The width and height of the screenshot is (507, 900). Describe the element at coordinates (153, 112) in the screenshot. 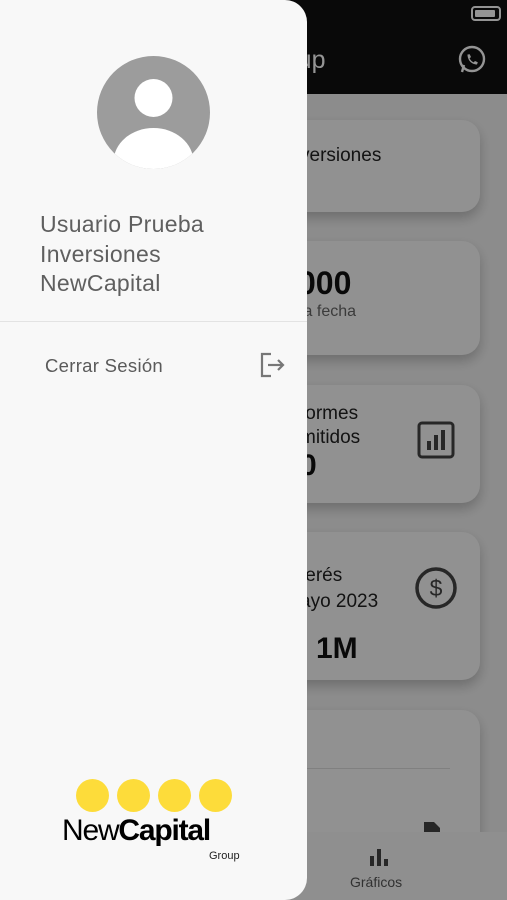

I see `avatar-icon` at that location.